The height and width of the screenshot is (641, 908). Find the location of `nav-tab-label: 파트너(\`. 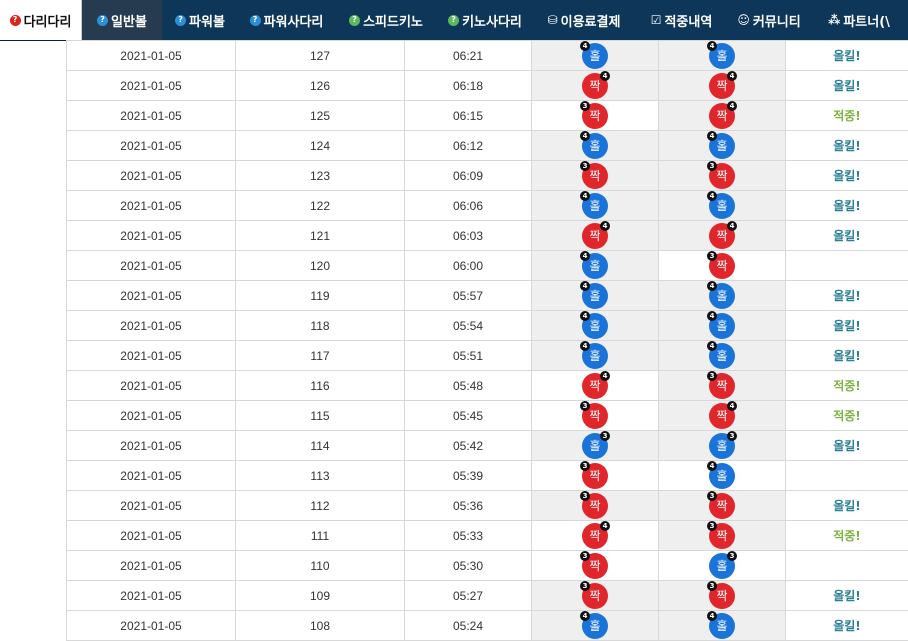

nav-tab-label: 파트너(\ is located at coordinates (866, 20).